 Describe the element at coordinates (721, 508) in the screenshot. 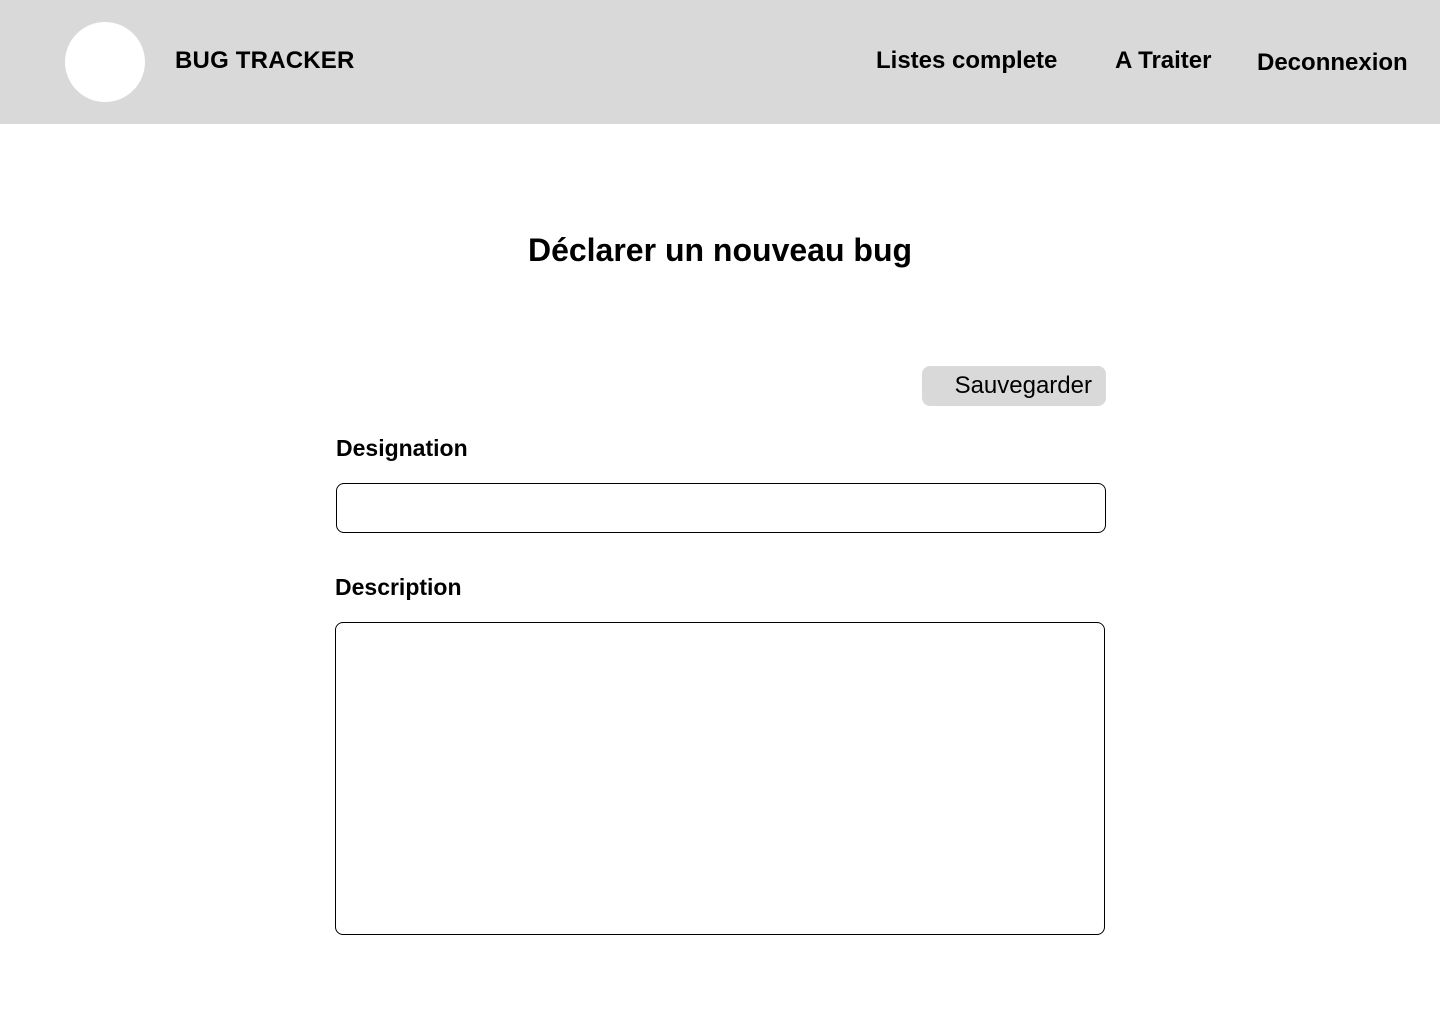

I see `designation-input` at that location.